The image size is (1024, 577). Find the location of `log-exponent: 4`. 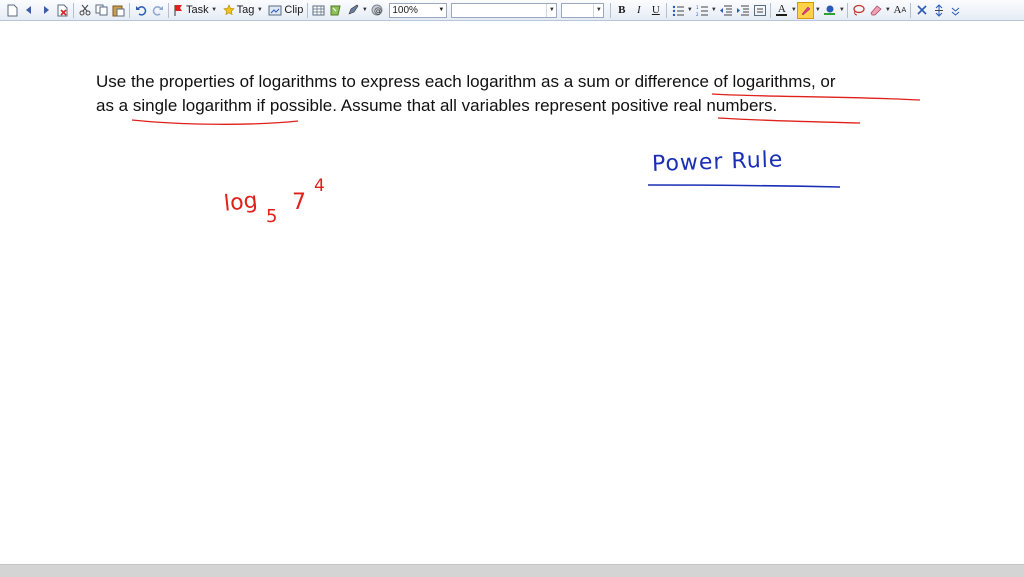

log-exponent: 4 is located at coordinates (319, 186).